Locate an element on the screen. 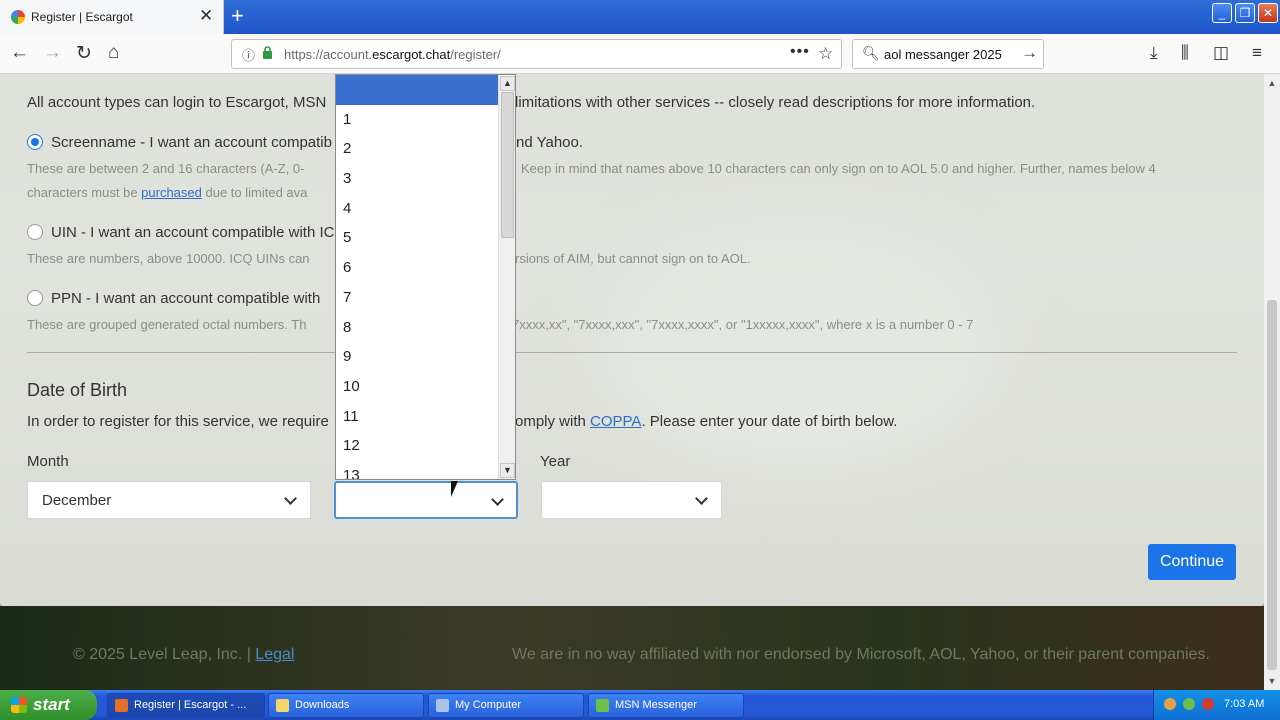  month-select: December is located at coordinates (169, 500).